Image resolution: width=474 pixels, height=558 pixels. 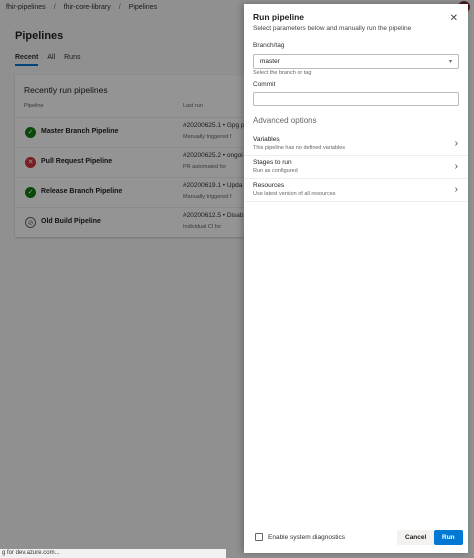 What do you see at coordinates (450, 62) in the screenshot?
I see `chevron-down-icon: ▾` at bounding box center [450, 62].